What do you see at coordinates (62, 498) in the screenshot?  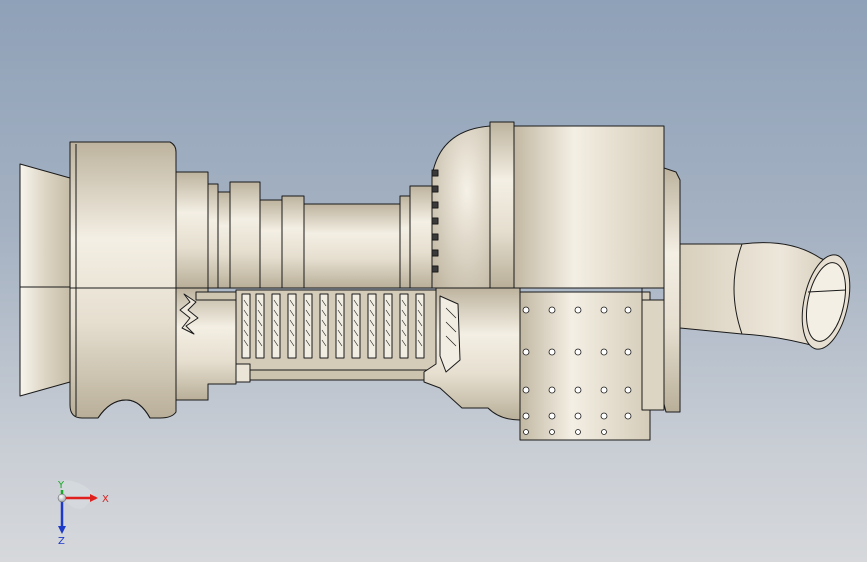 I see `triad-origin` at bounding box center [62, 498].